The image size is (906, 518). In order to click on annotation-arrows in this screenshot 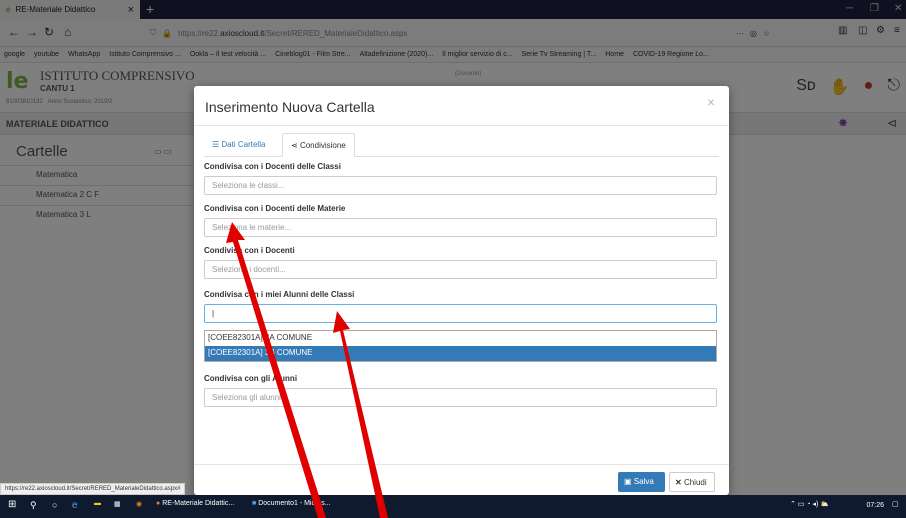, I will do `click(307, 370)`.